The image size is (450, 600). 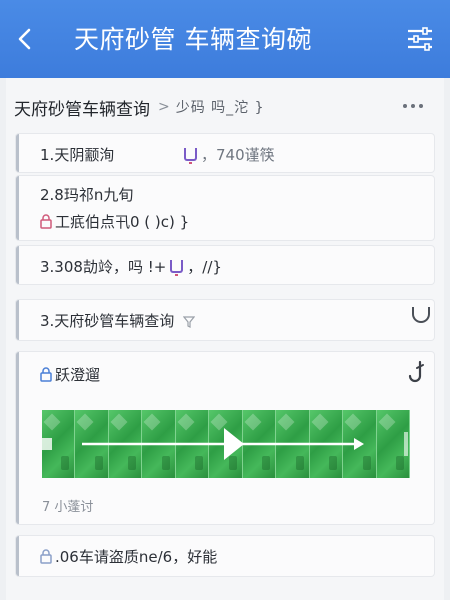 I want to click on play-marker, so click(x=47, y=444).